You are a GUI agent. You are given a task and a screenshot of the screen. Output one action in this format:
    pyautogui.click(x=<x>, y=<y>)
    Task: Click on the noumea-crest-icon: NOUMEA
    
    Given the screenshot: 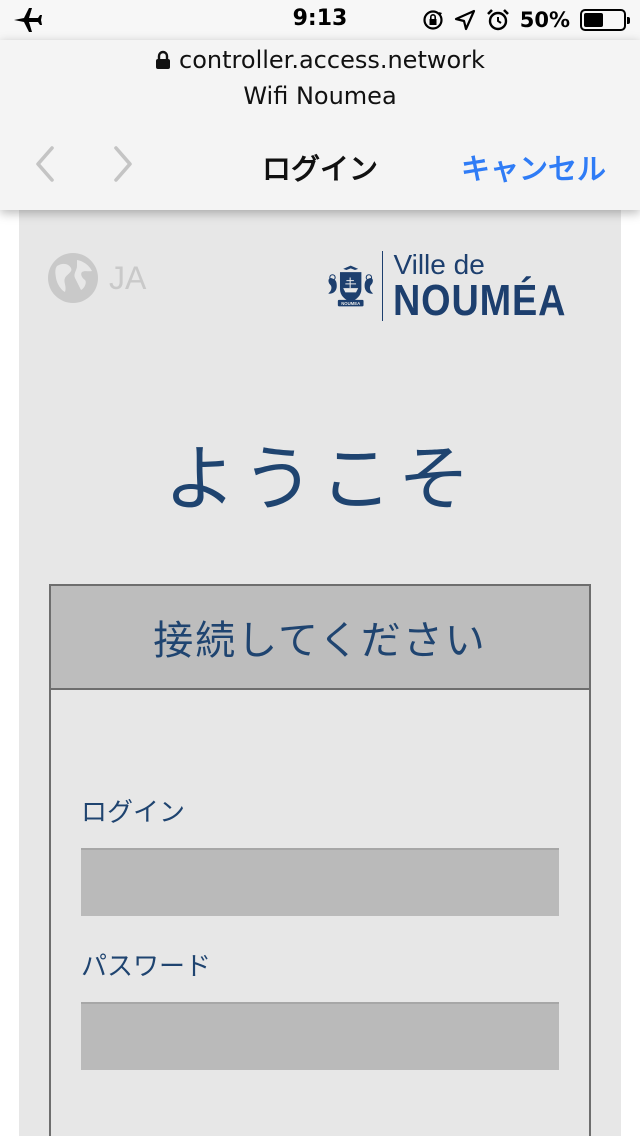 What is the action you would take?
    pyautogui.click(x=351, y=286)
    